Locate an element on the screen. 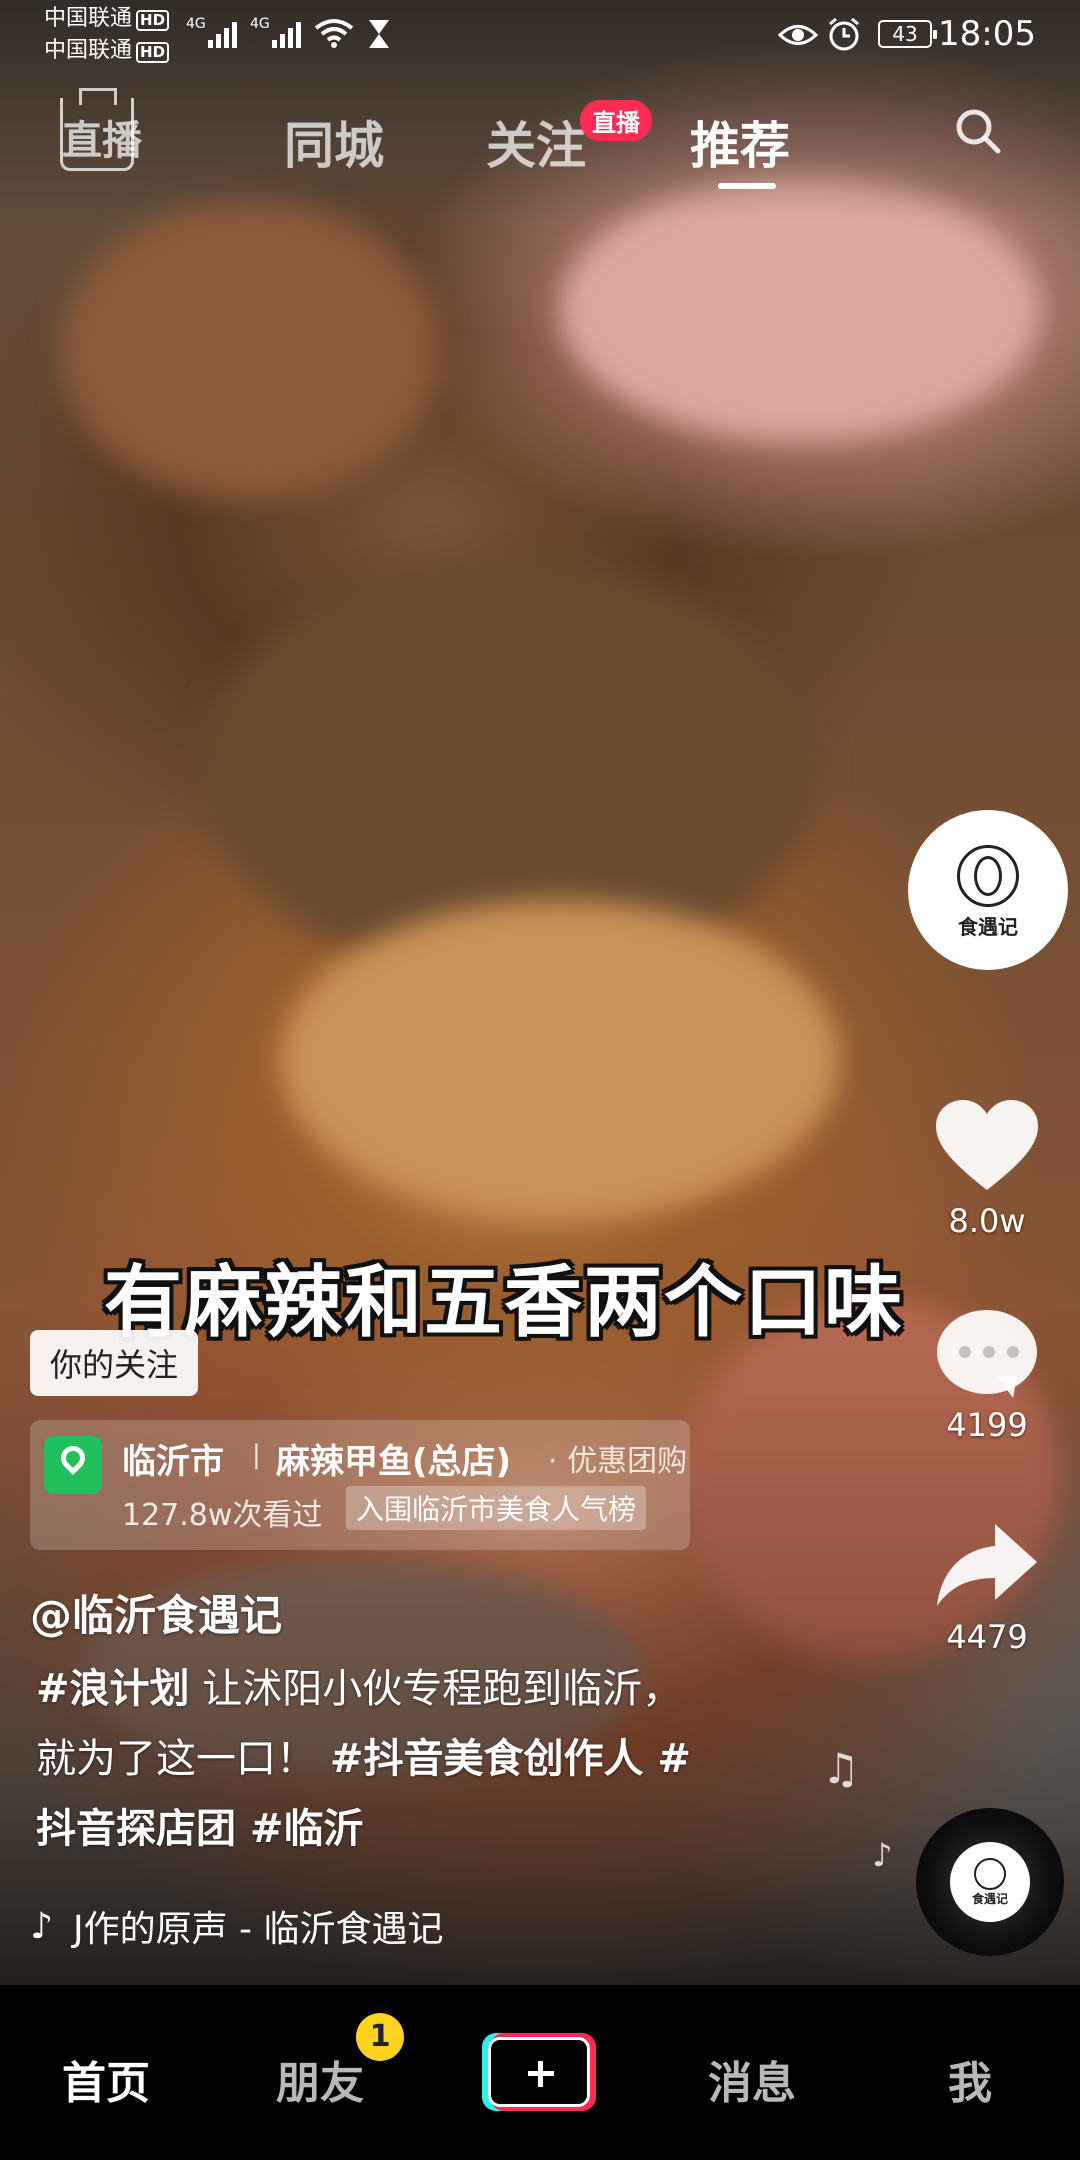 The height and width of the screenshot is (2160, 1080). friends-badge: 1 is located at coordinates (380, 2037).